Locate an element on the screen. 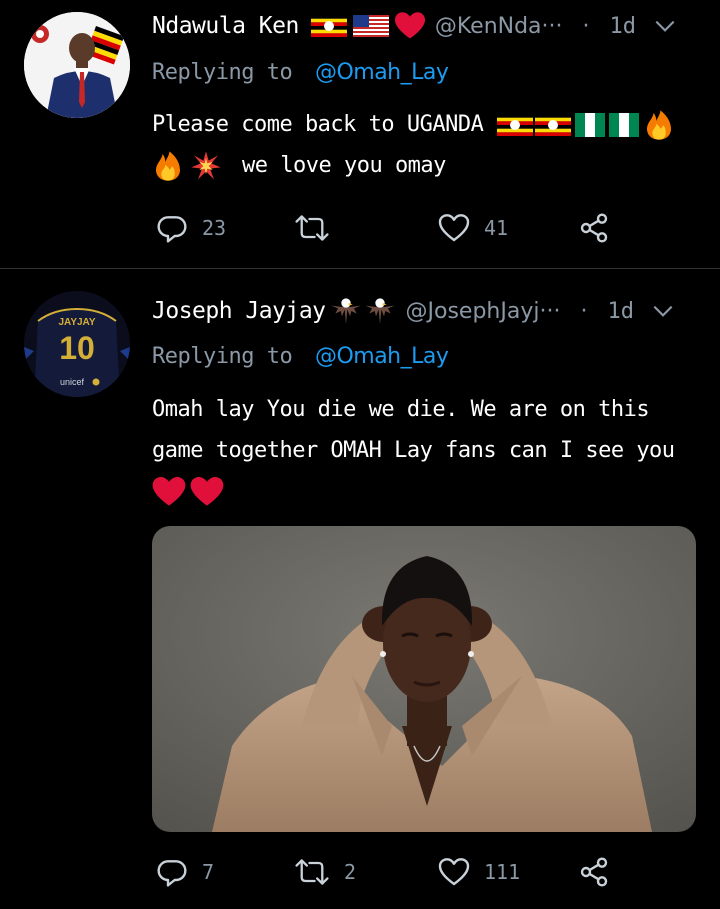  avatar is located at coordinates (77, 65).